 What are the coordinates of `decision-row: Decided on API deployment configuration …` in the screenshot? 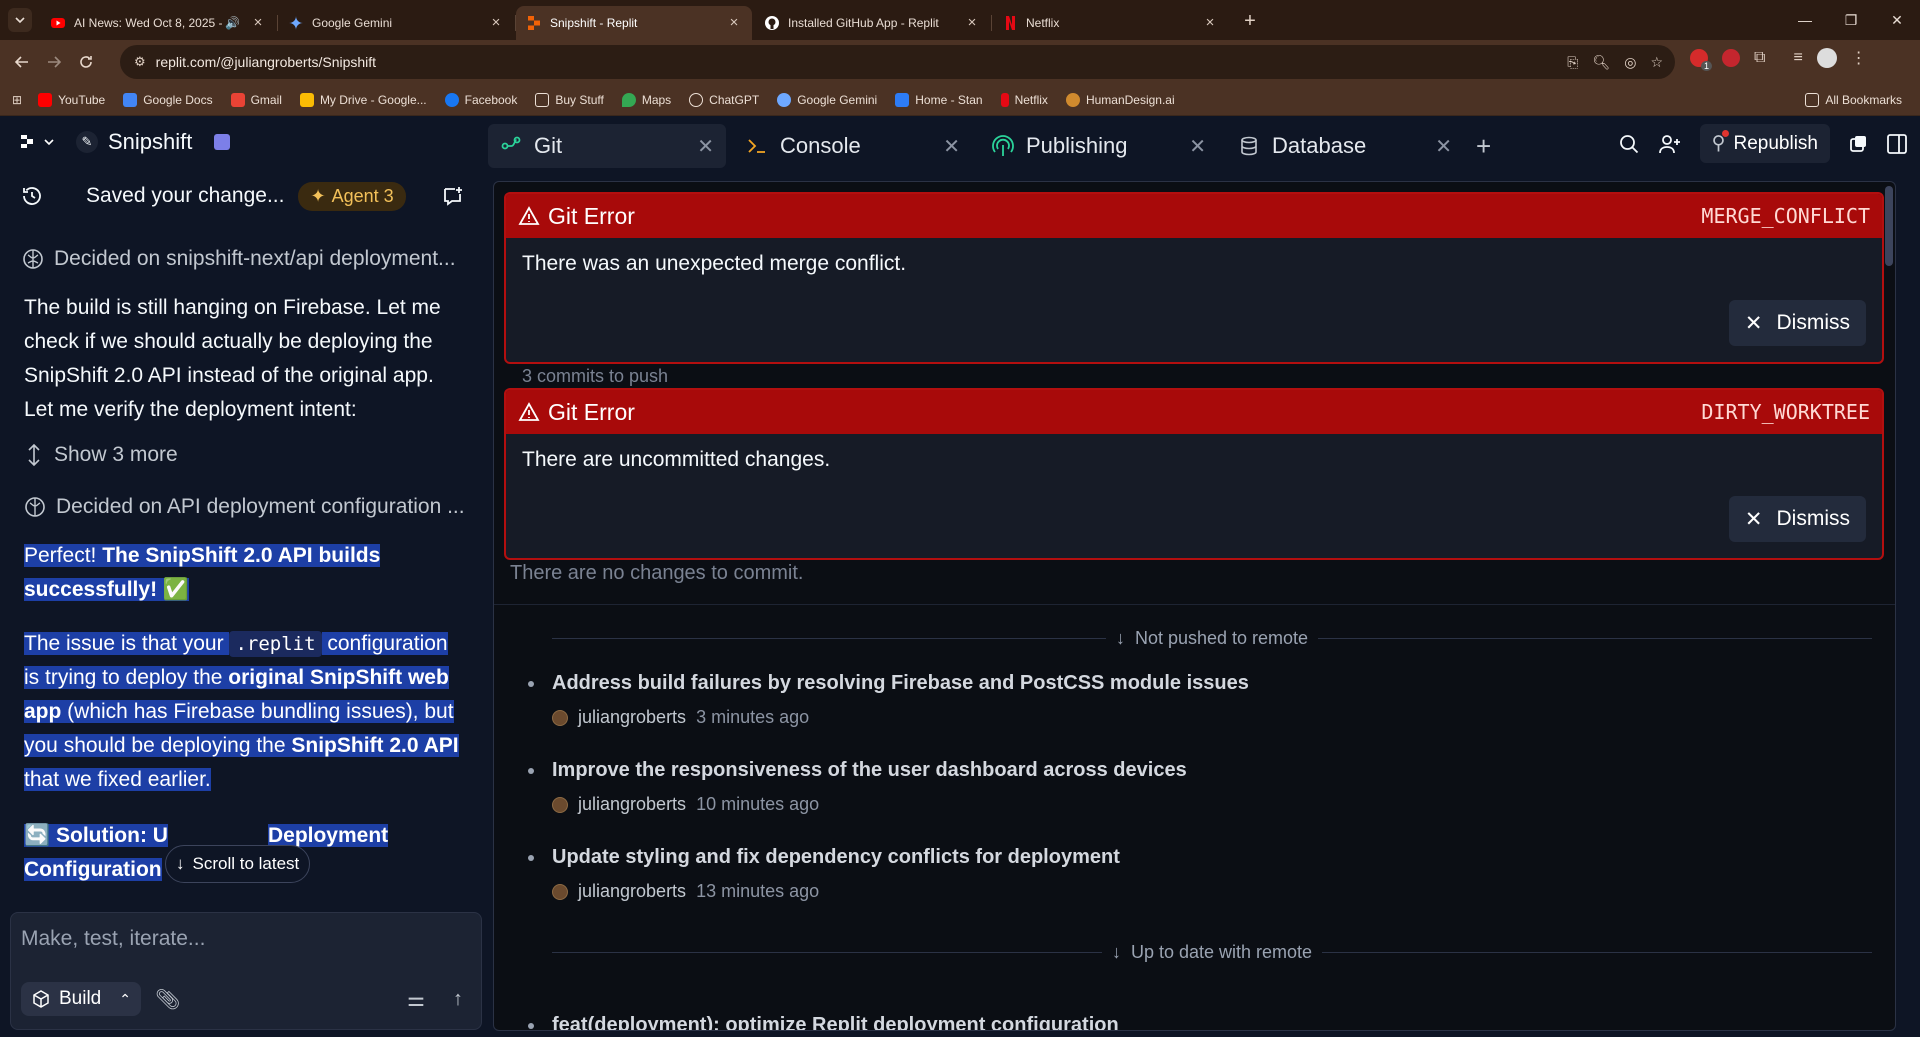 It's located at (244, 507).